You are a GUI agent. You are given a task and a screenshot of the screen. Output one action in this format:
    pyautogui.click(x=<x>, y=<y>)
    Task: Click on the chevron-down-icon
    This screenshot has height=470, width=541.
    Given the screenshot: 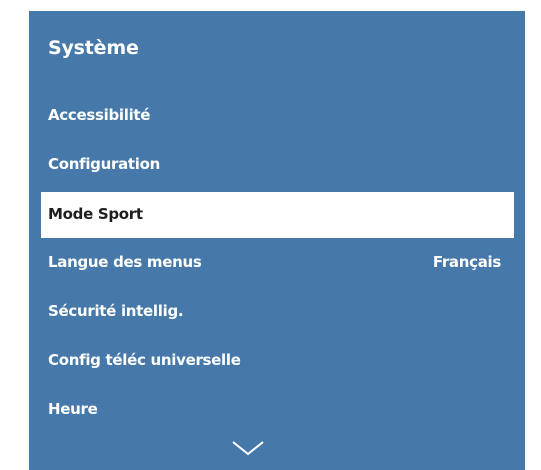 What is the action you would take?
    pyautogui.click(x=248, y=448)
    